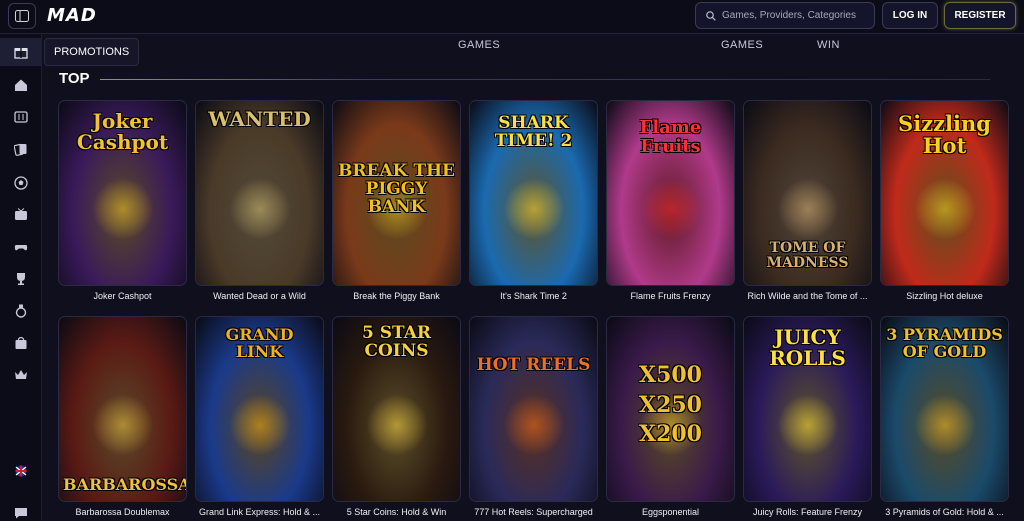 This screenshot has width=1024, height=521. I want to click on game-card: SHARK TIME! 2 It's Shark Time 2, so click(533, 200).